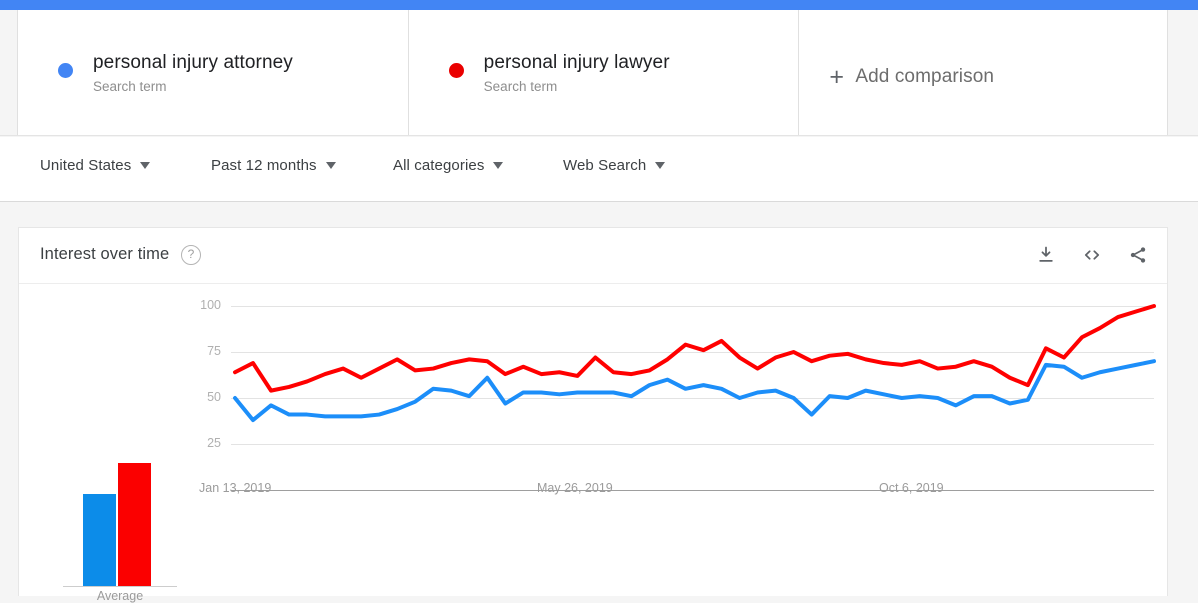 This screenshot has height=603, width=1198. Describe the element at coordinates (99, 540) in the screenshot. I see `average-bar-attorney` at that location.